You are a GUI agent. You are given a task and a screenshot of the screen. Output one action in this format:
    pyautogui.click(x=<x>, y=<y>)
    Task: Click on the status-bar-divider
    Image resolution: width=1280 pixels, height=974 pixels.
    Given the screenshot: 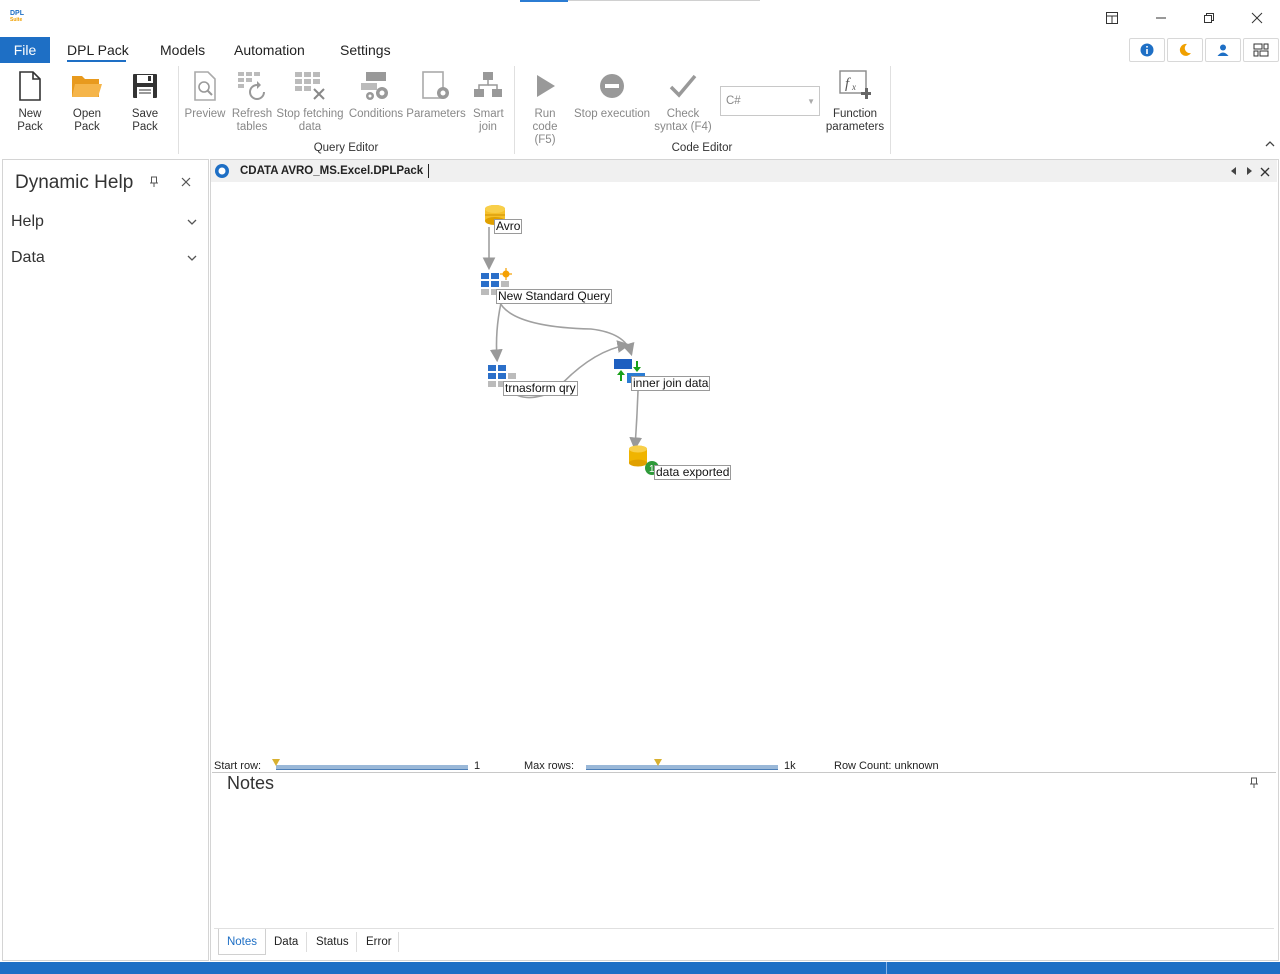 What is the action you would take?
    pyautogui.click(x=886, y=968)
    